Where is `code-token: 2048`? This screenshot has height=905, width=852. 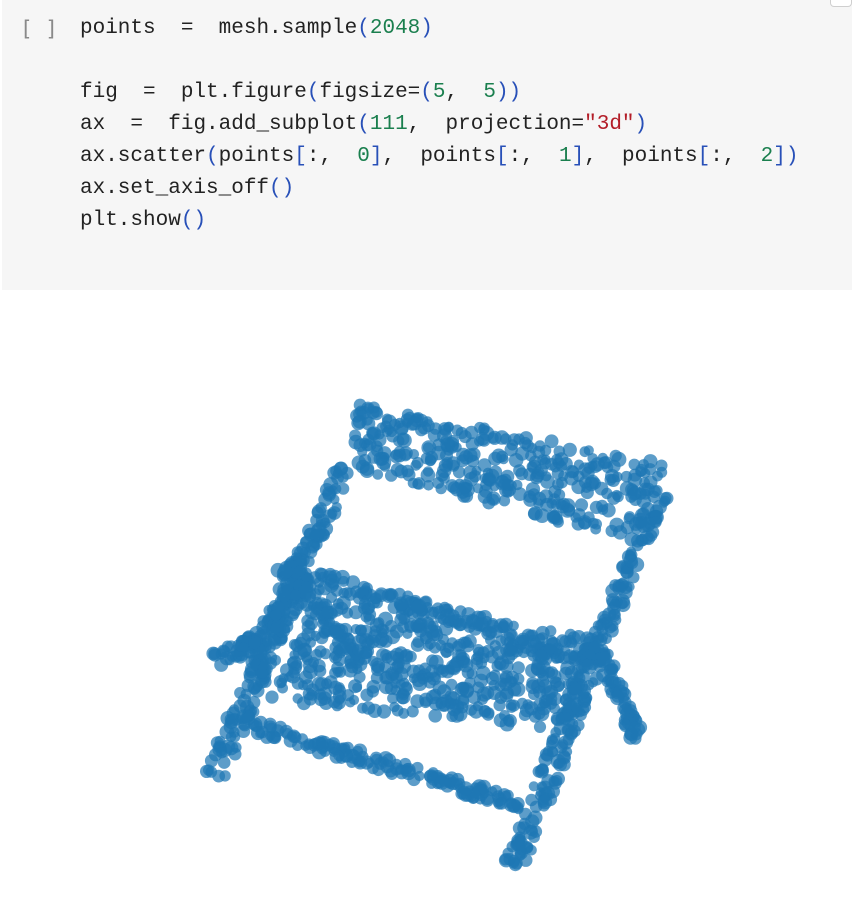 code-token: 2048 is located at coordinates (395, 28).